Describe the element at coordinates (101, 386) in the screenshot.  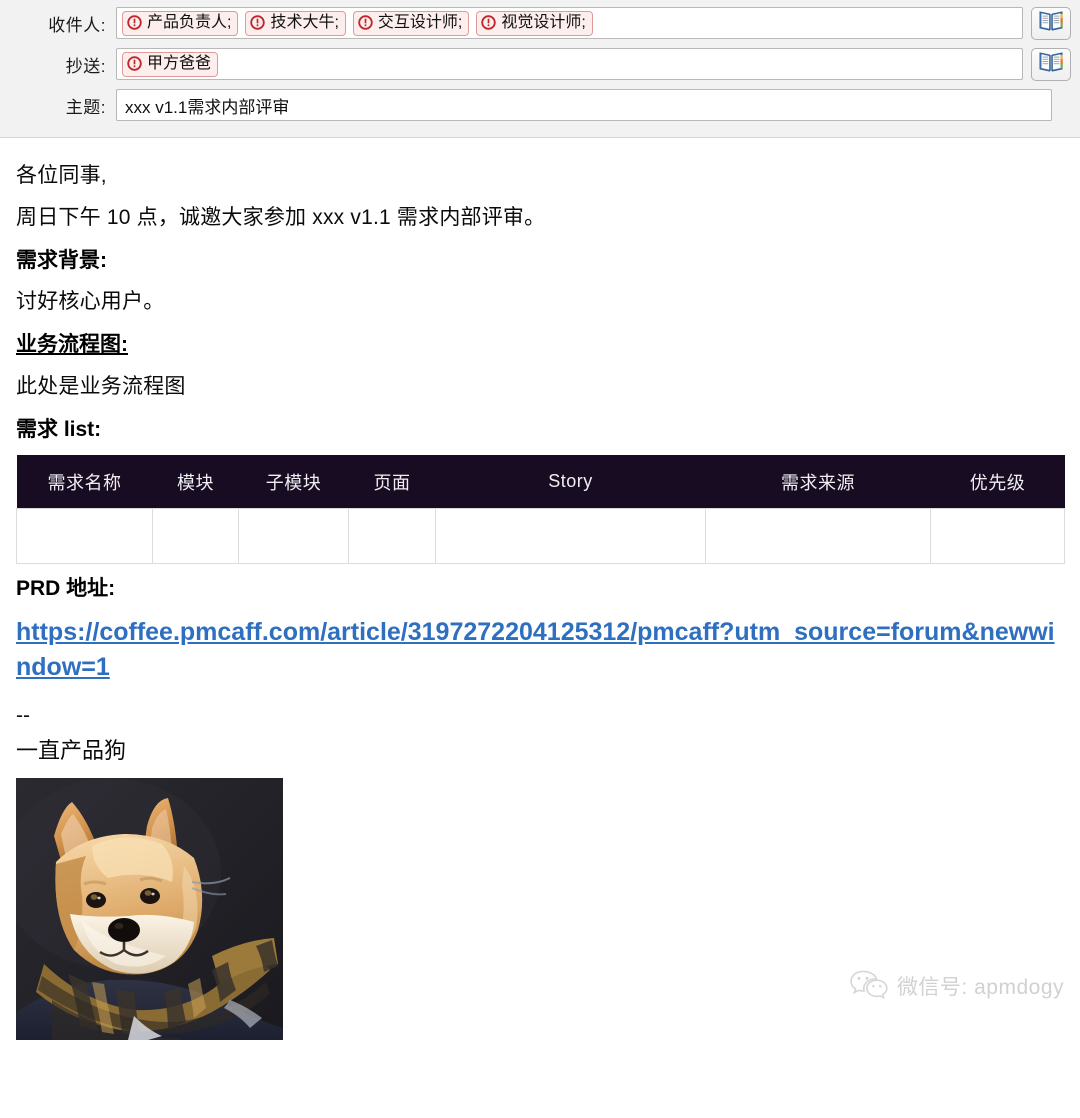
I see `business-flowchart-text: 此处是业务流程图` at that location.